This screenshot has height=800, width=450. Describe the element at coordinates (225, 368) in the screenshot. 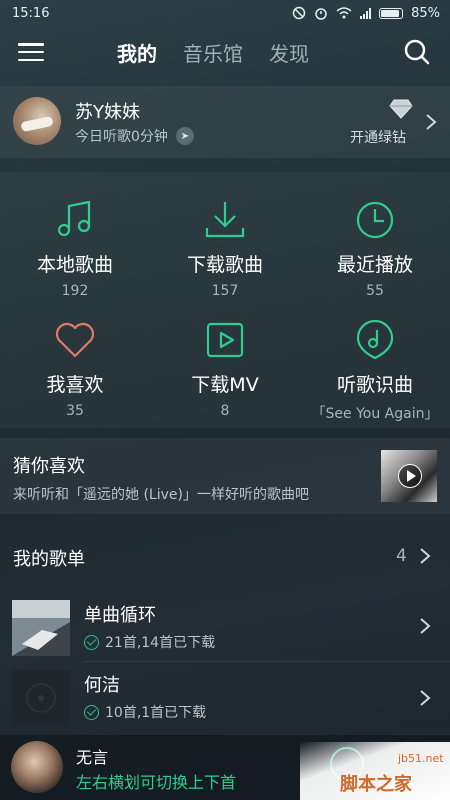

I see `grid-item-downloaded-mv: 下载MV 8` at that location.